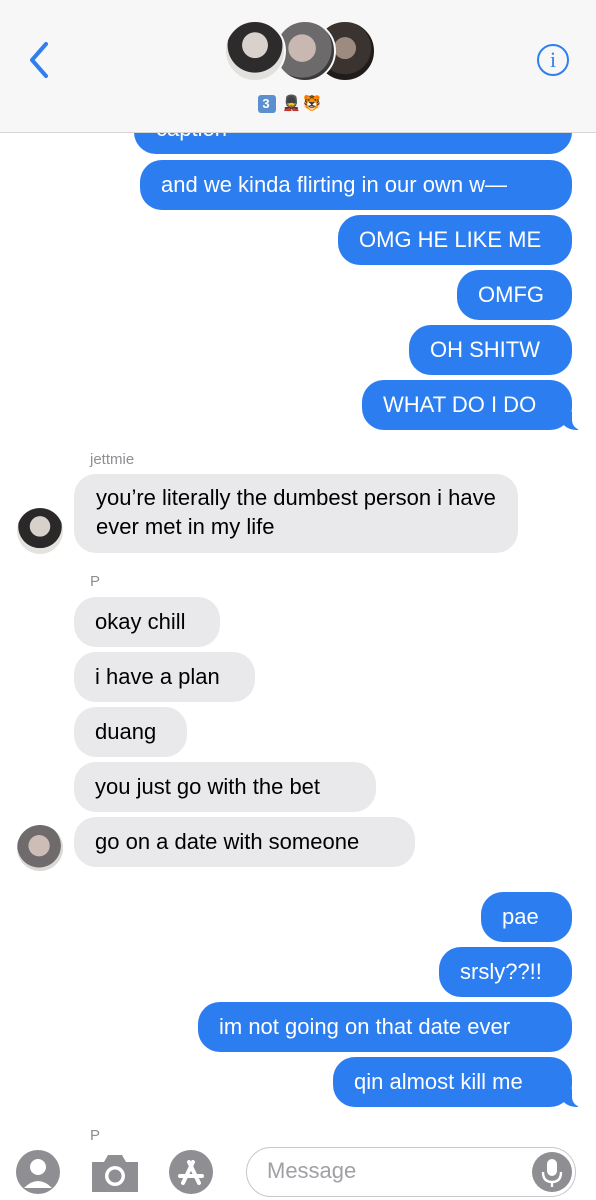 The height and width of the screenshot is (1200, 596). Describe the element at coordinates (474, 405) in the screenshot. I see `message-bubble-outgoing: WHAT DO I DO` at that location.